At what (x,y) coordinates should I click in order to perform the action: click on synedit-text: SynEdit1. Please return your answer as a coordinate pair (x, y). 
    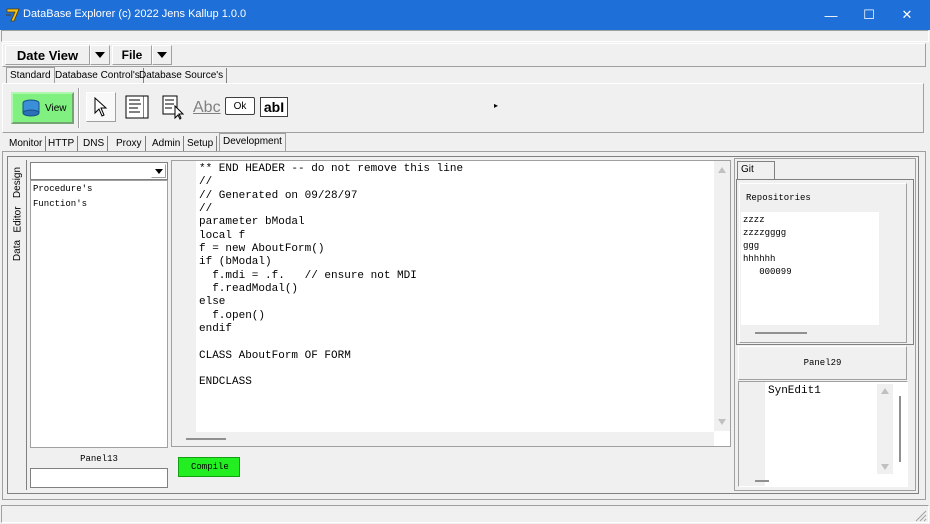
    Looking at the image, I should click on (794, 391).